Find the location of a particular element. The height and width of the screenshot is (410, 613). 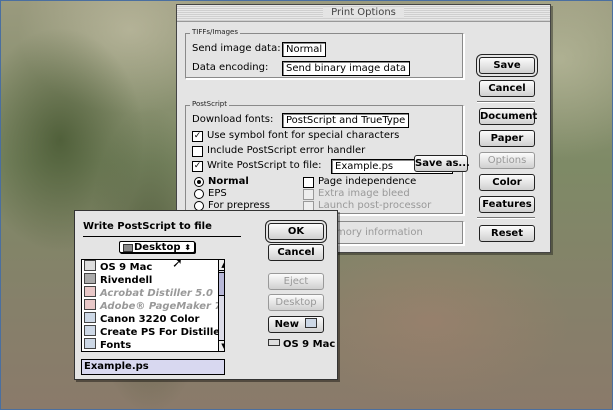

list-item: Fonts is located at coordinates (107, 344).